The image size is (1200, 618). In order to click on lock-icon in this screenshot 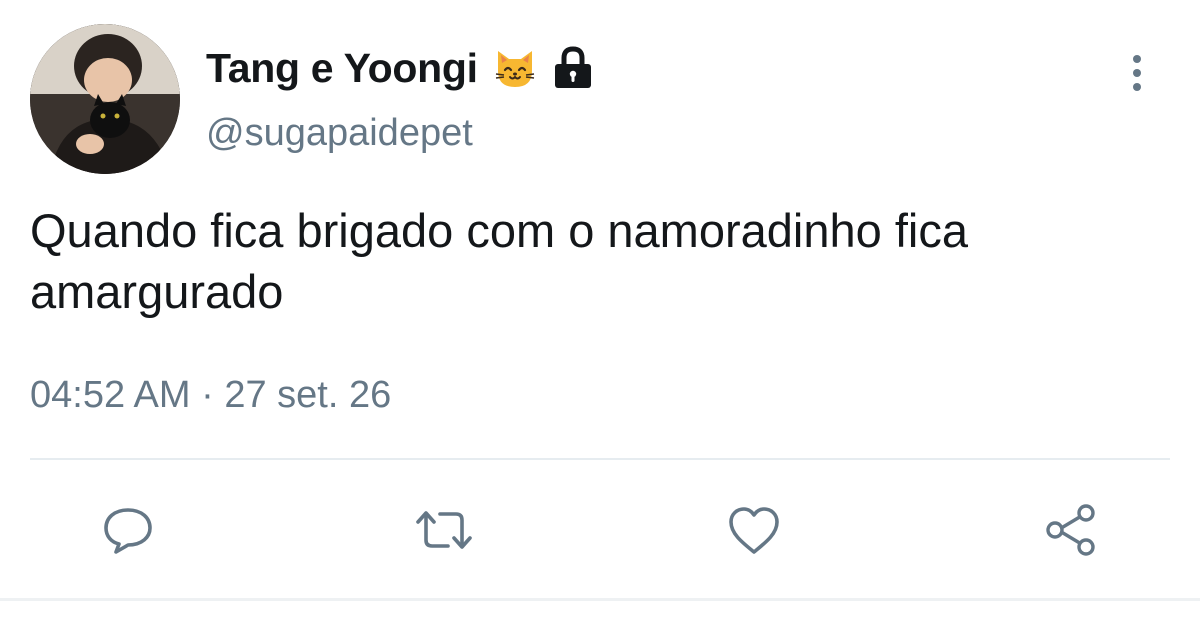, I will do `click(573, 68)`.